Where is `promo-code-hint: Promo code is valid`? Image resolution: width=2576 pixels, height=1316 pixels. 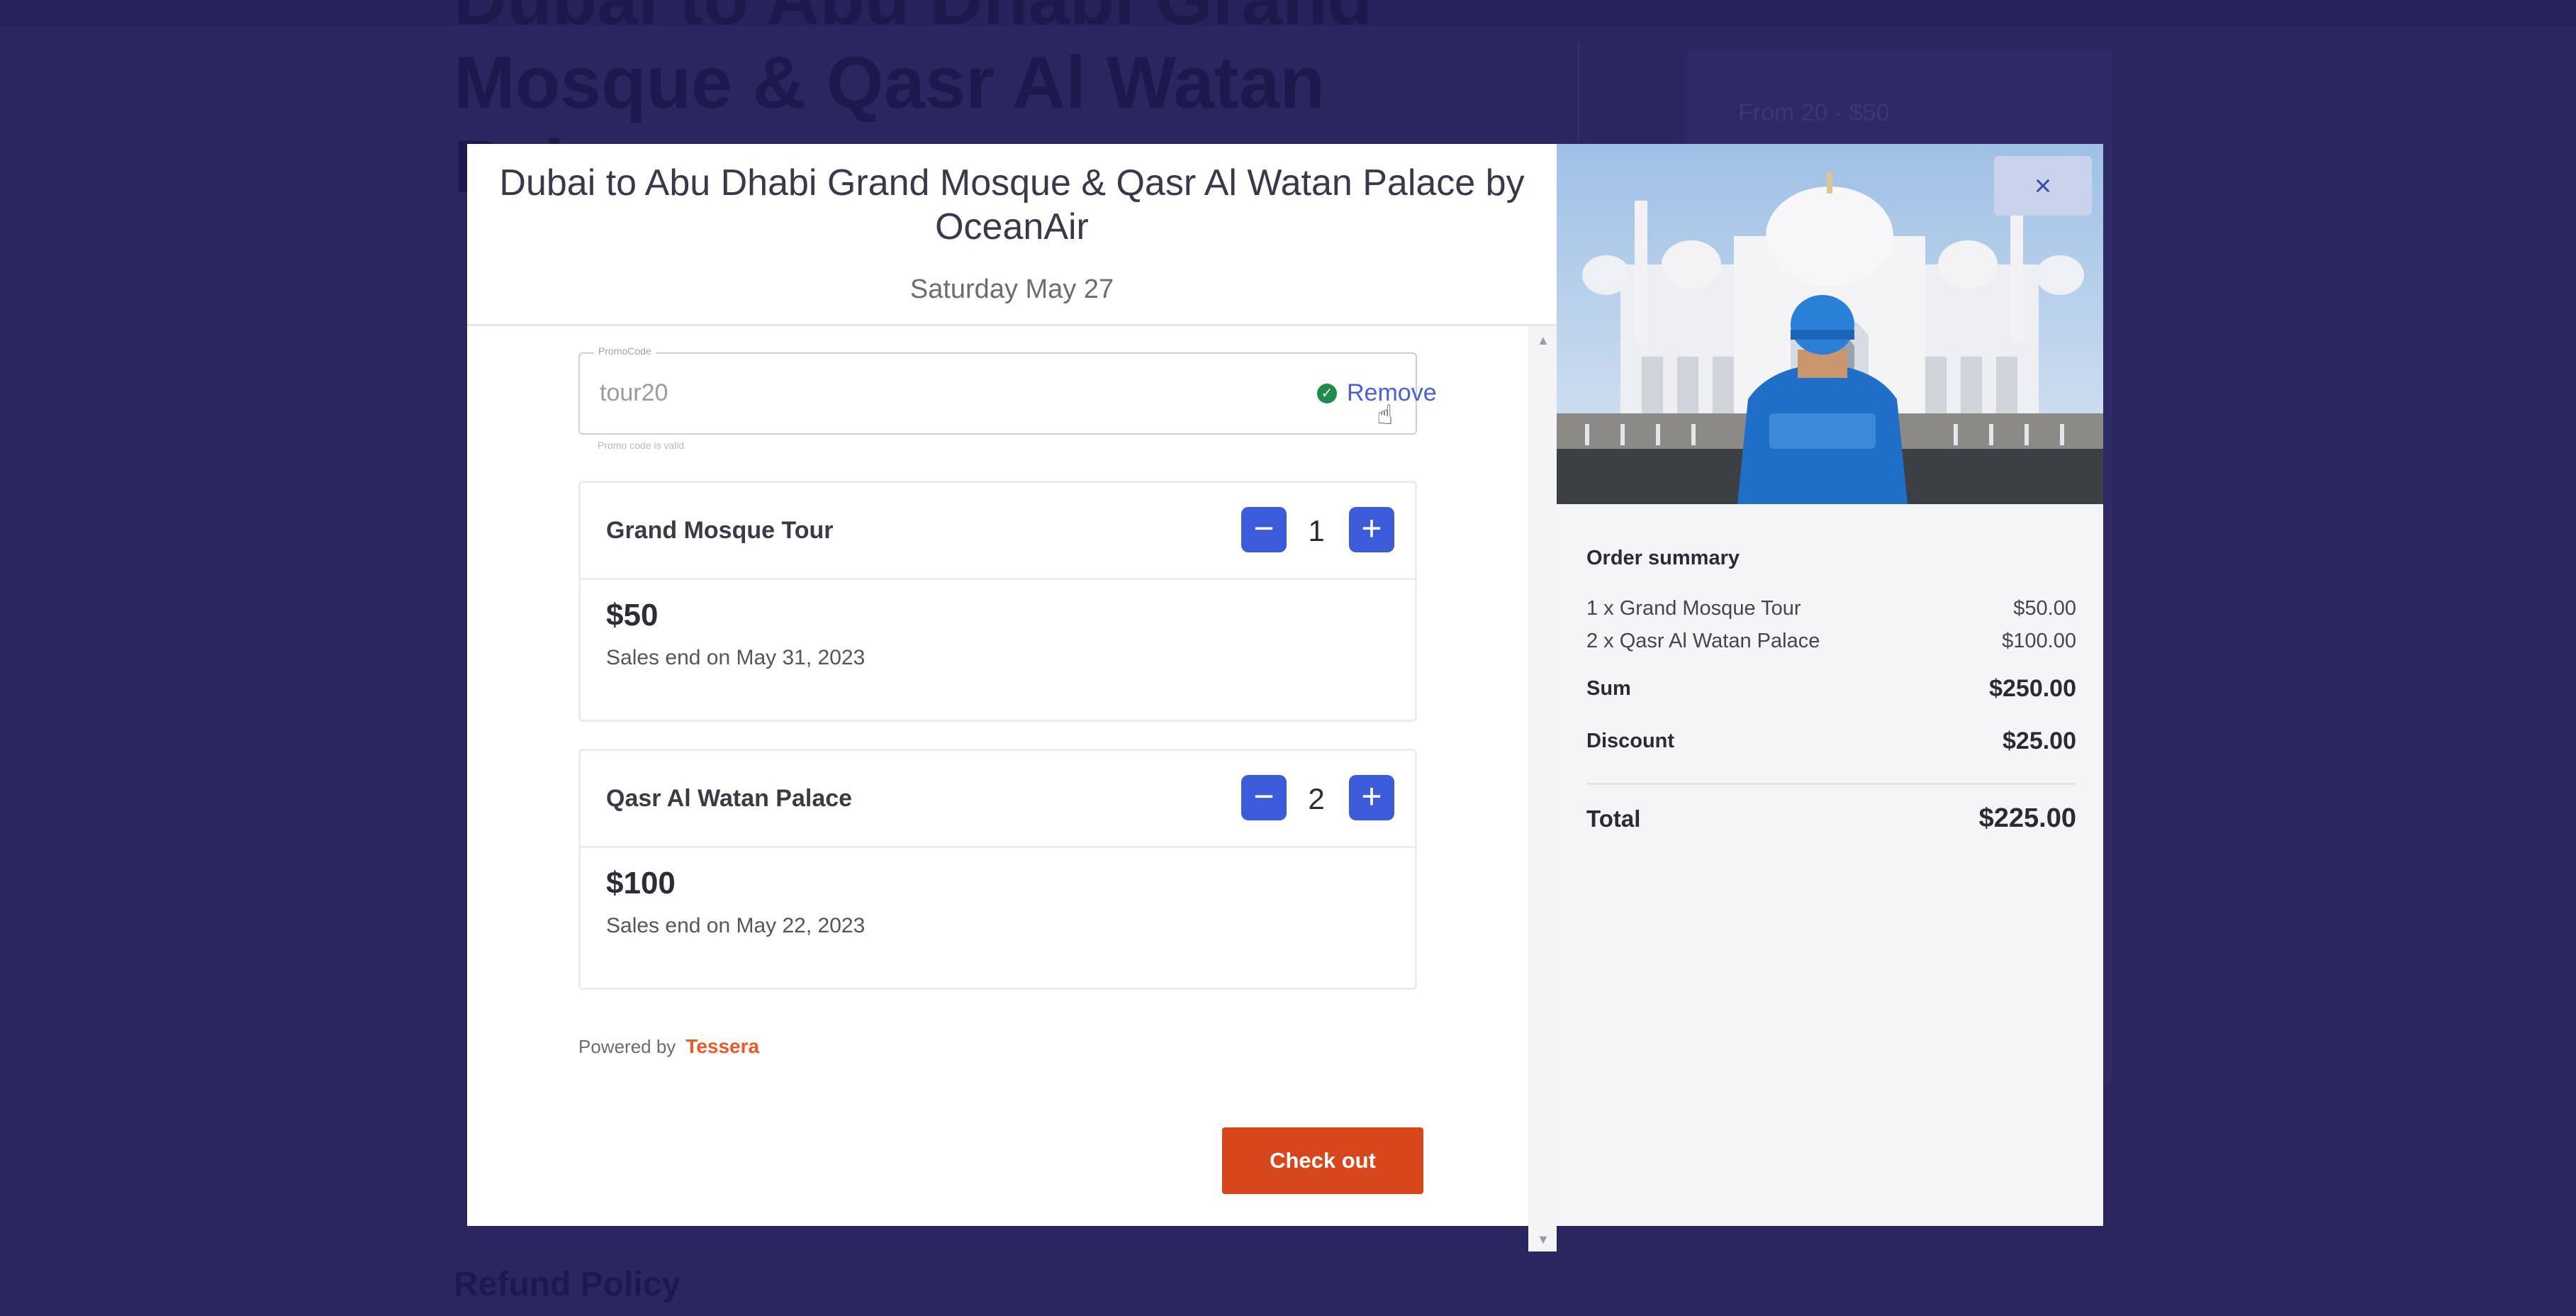 promo-code-hint: Promo code is valid is located at coordinates (641, 445).